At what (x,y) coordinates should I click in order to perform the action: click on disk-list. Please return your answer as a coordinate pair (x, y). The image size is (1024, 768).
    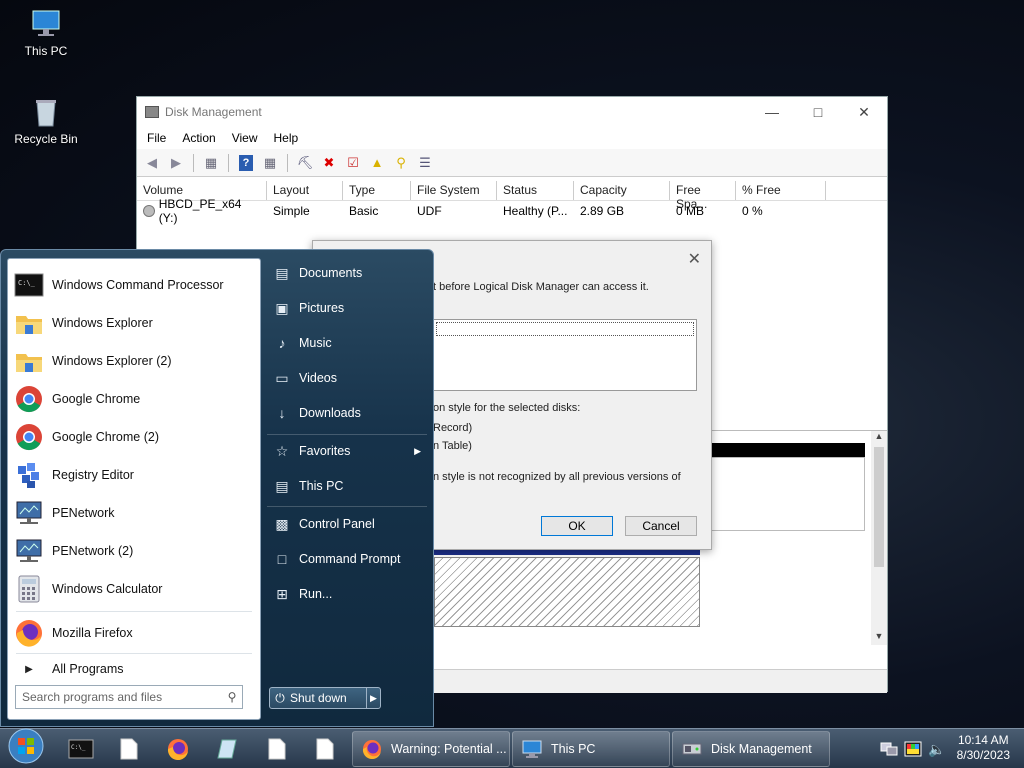
    Looking at the image, I should click on (565, 355).